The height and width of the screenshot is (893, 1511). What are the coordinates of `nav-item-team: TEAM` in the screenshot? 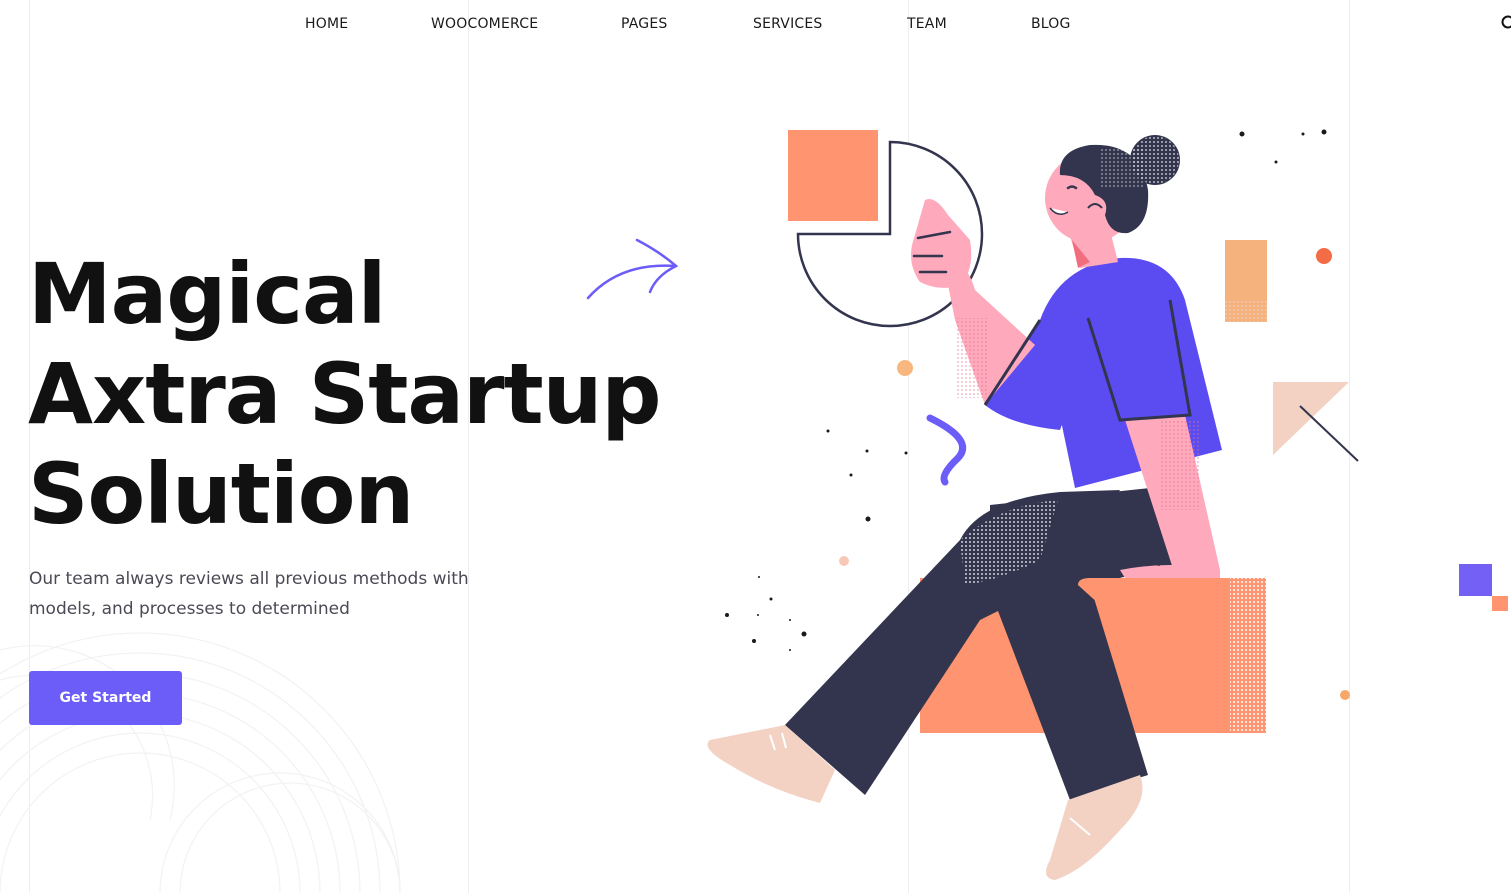 It's located at (927, 24).